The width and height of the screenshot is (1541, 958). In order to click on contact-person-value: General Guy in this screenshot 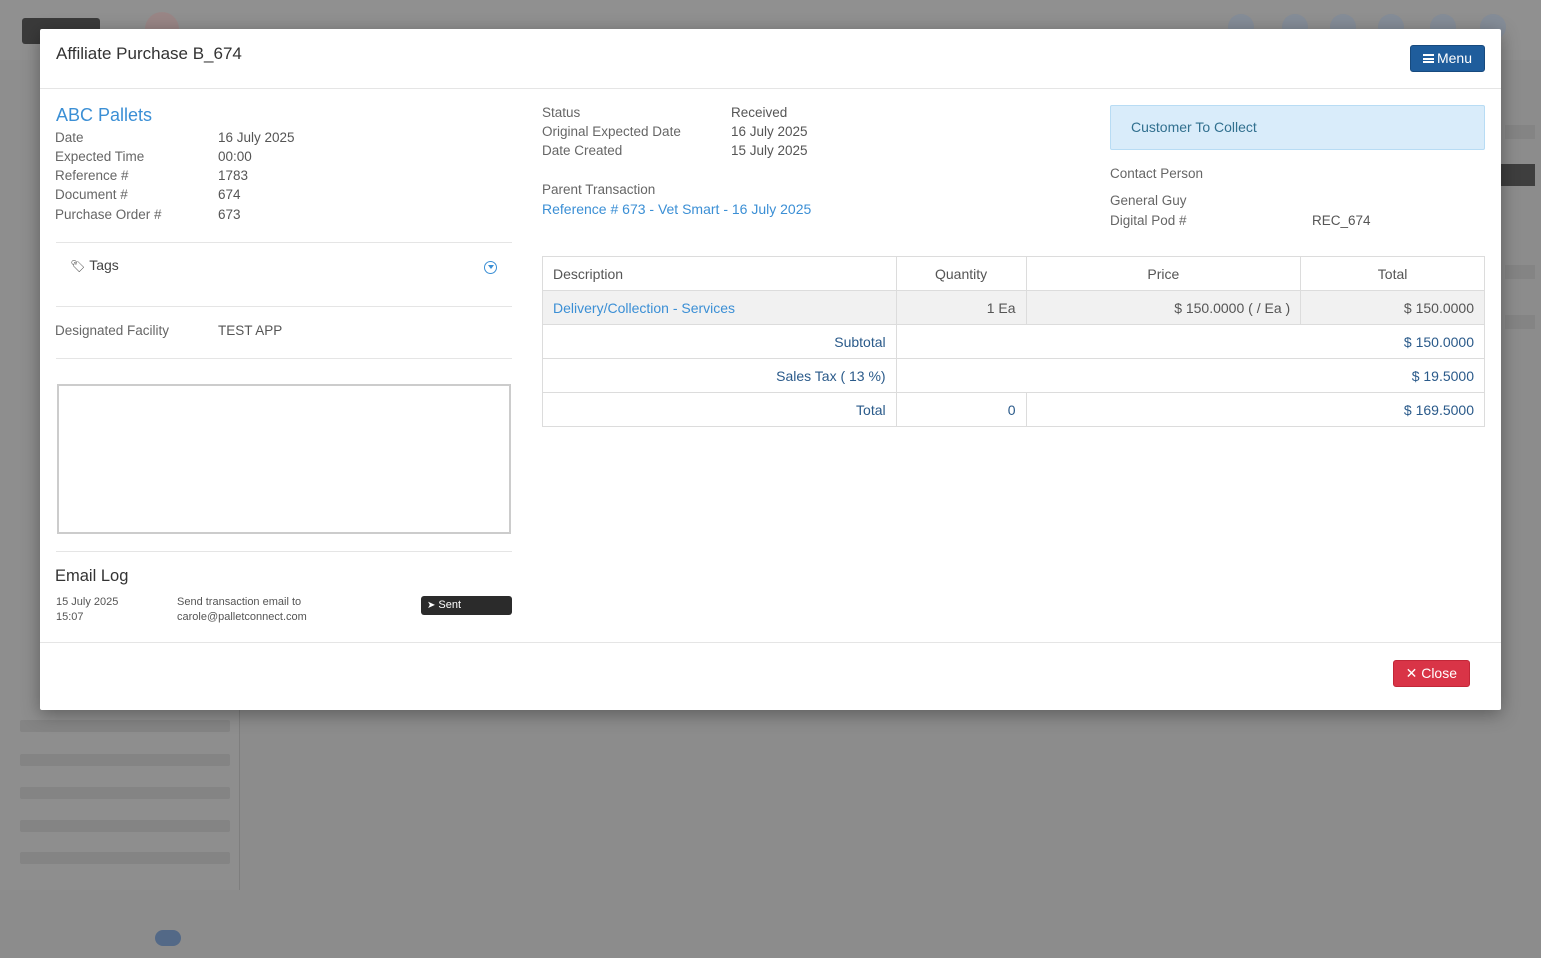, I will do `click(1148, 200)`.